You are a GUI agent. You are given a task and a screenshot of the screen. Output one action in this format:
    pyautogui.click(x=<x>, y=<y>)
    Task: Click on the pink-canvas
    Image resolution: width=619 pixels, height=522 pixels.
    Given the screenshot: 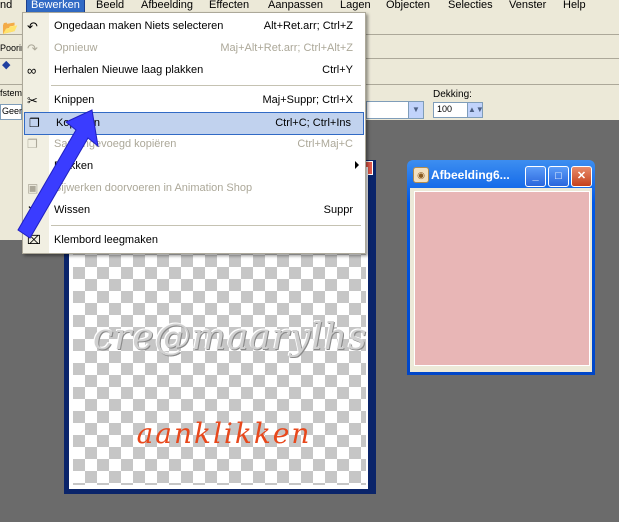 What is the action you would take?
    pyautogui.click(x=502, y=278)
    